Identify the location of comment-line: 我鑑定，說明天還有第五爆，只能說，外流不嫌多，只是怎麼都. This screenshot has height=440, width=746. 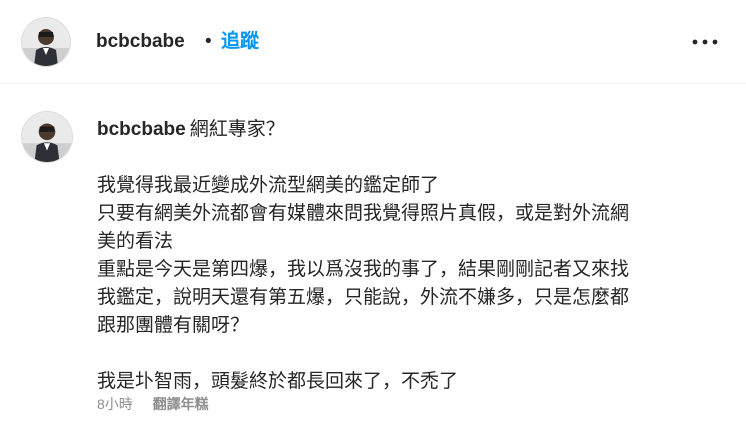
(363, 297).